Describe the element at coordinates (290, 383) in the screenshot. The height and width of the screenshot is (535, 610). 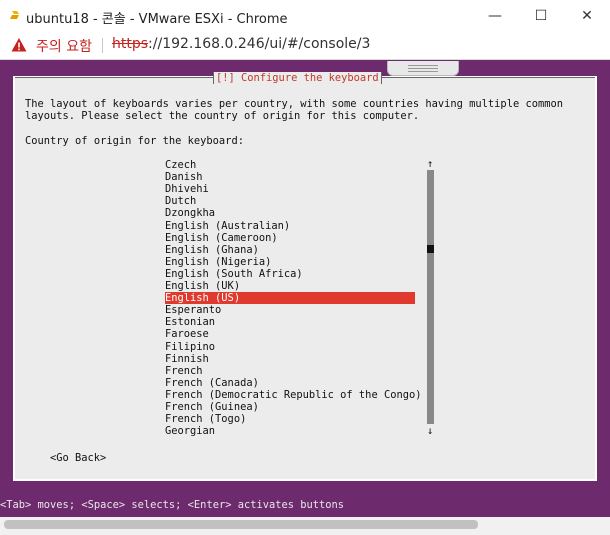
I see `country-option: French (Canada)` at that location.